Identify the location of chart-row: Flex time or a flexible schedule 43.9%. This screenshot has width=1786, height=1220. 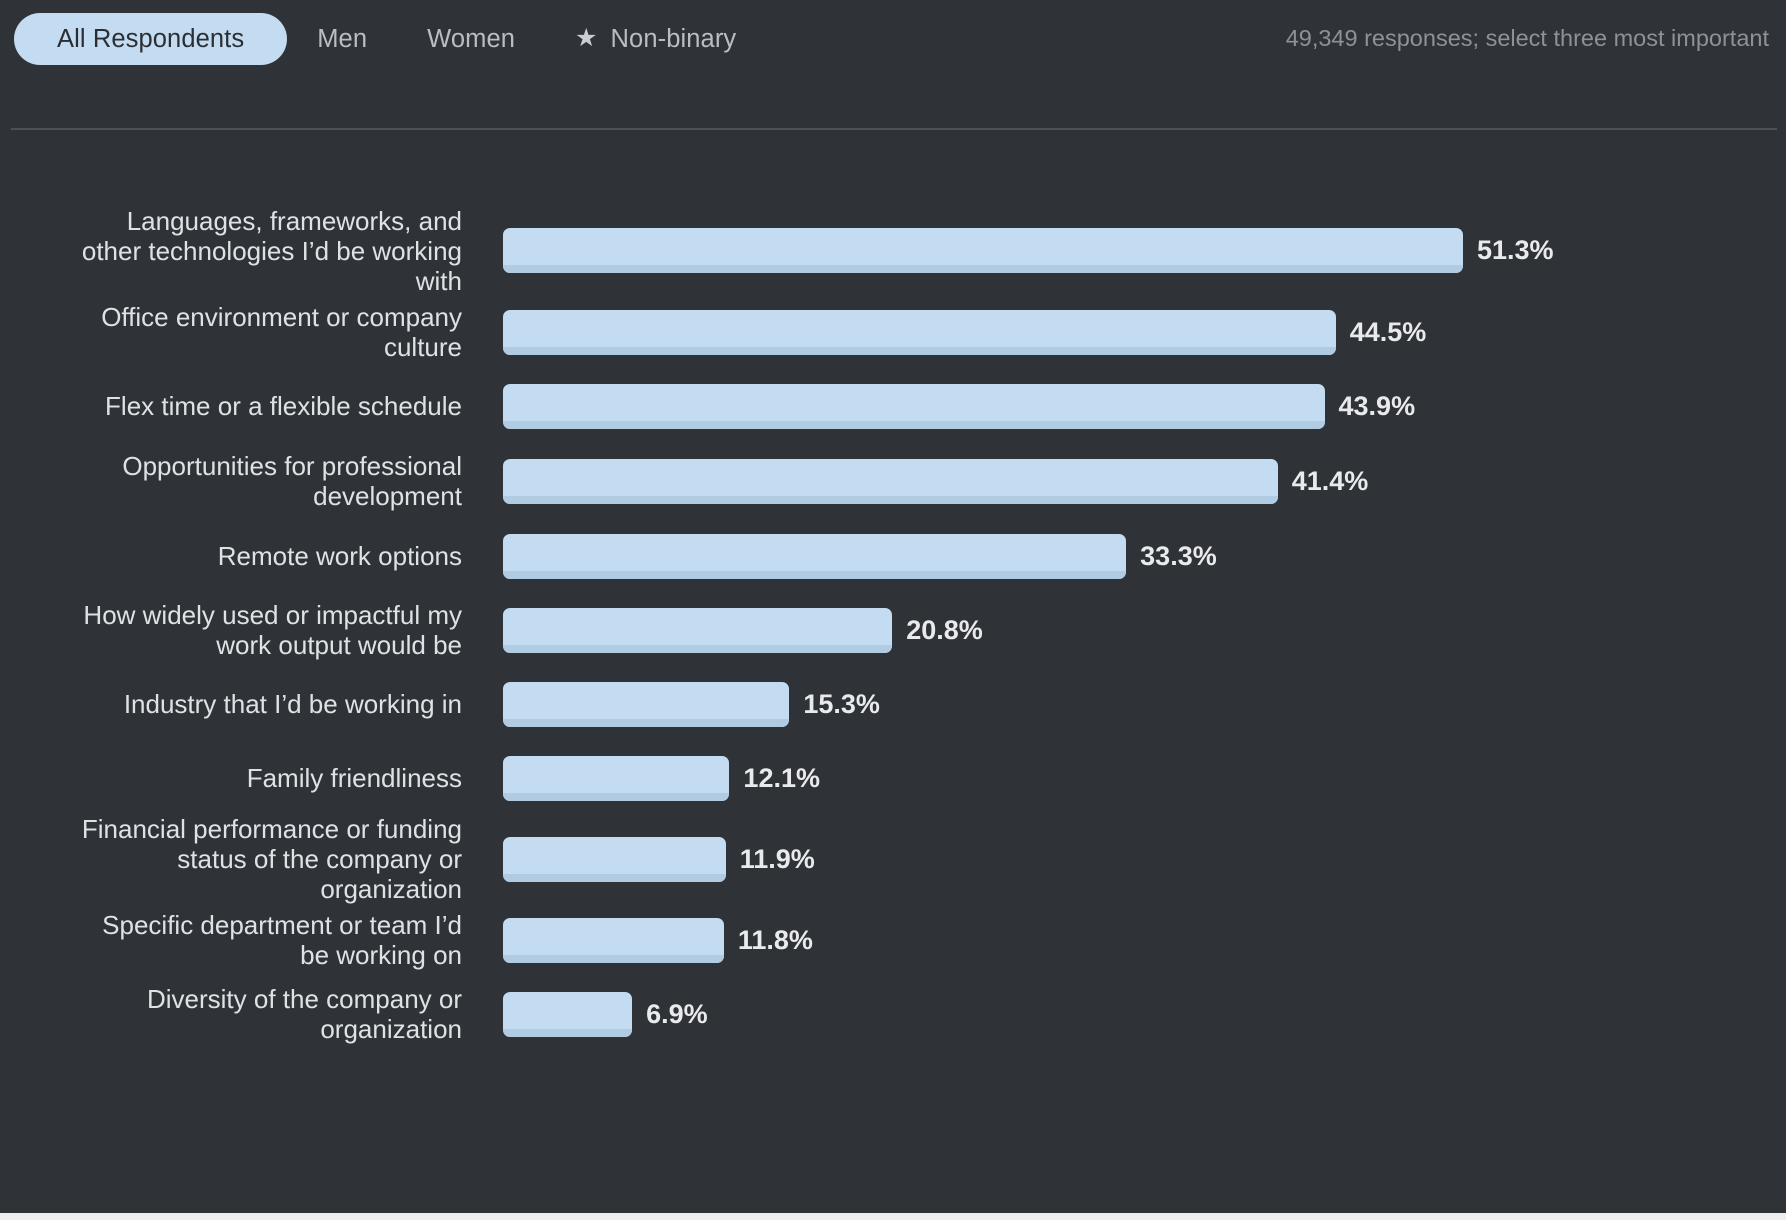
(893, 406).